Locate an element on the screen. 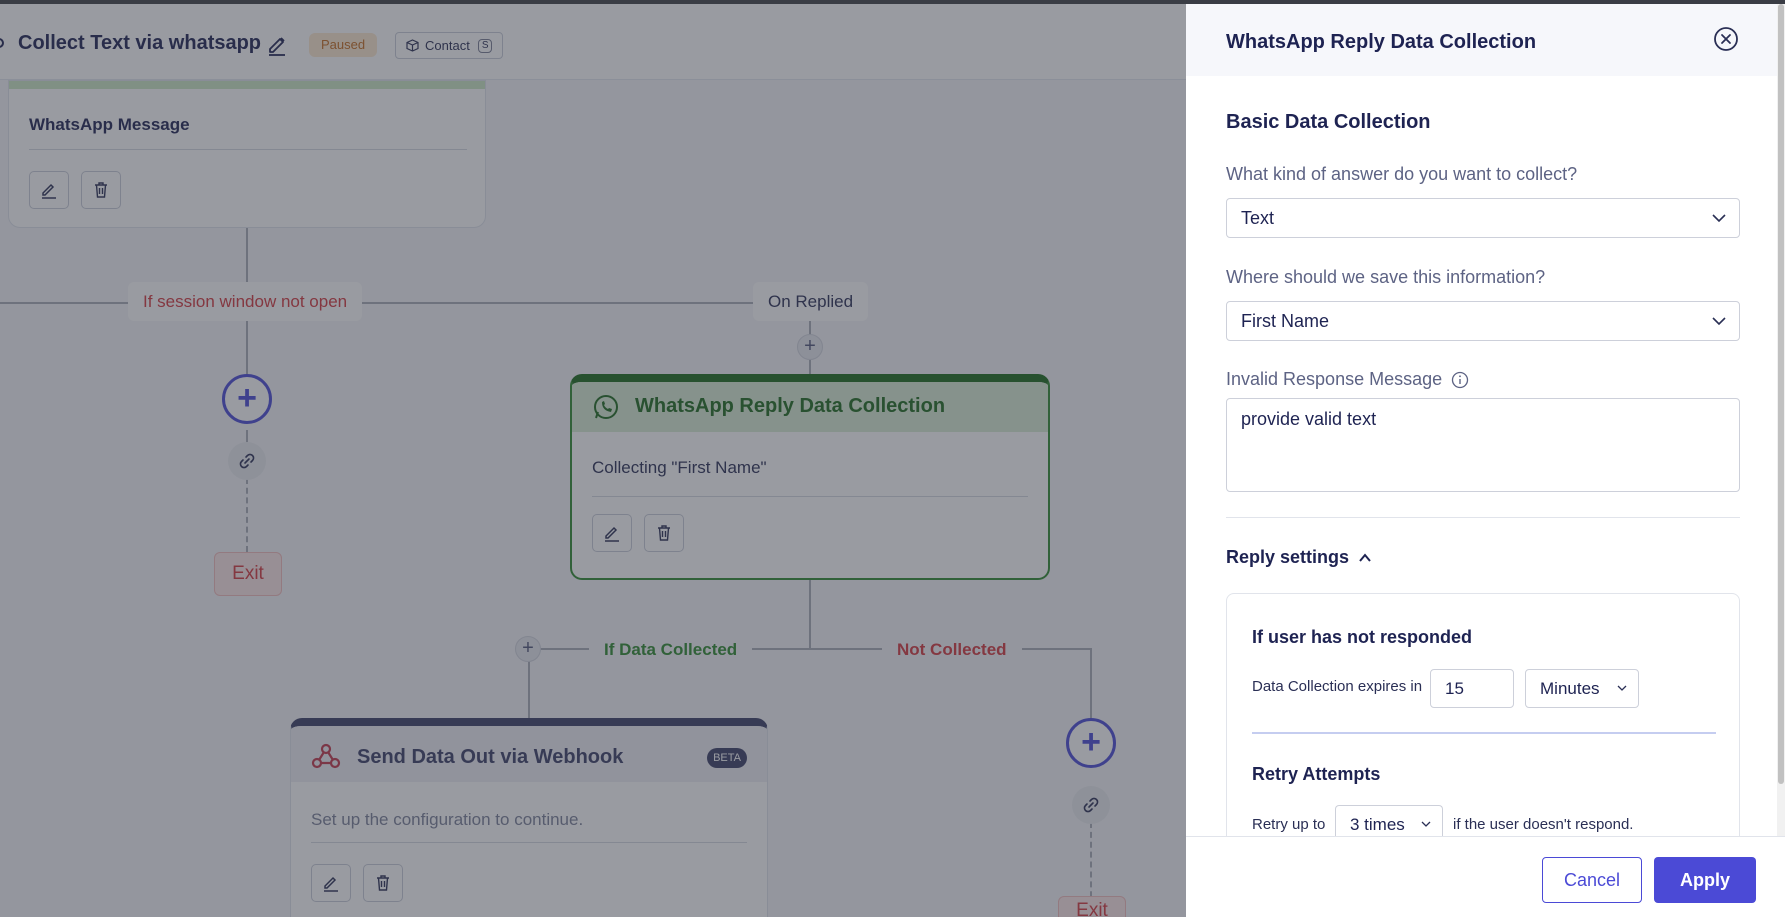 The image size is (1785, 917). panel-header: WhatsApp Reply Data Collection is located at coordinates (1485, 40).